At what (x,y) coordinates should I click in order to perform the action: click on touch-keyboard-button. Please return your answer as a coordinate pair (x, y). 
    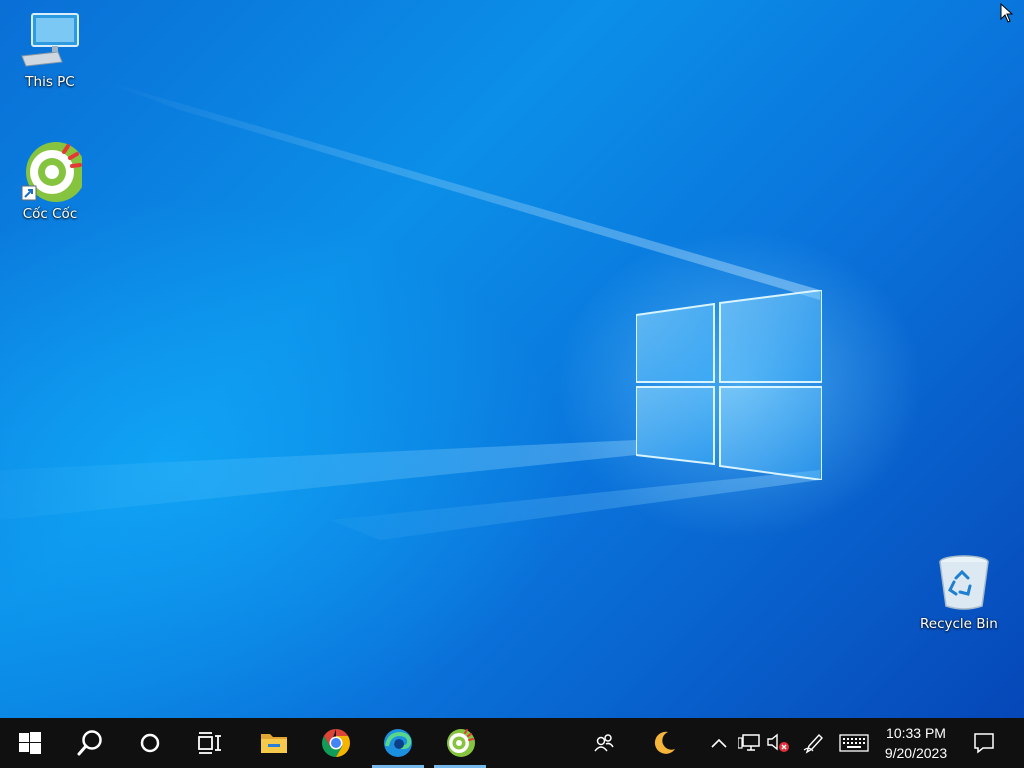
    Looking at the image, I should click on (854, 743).